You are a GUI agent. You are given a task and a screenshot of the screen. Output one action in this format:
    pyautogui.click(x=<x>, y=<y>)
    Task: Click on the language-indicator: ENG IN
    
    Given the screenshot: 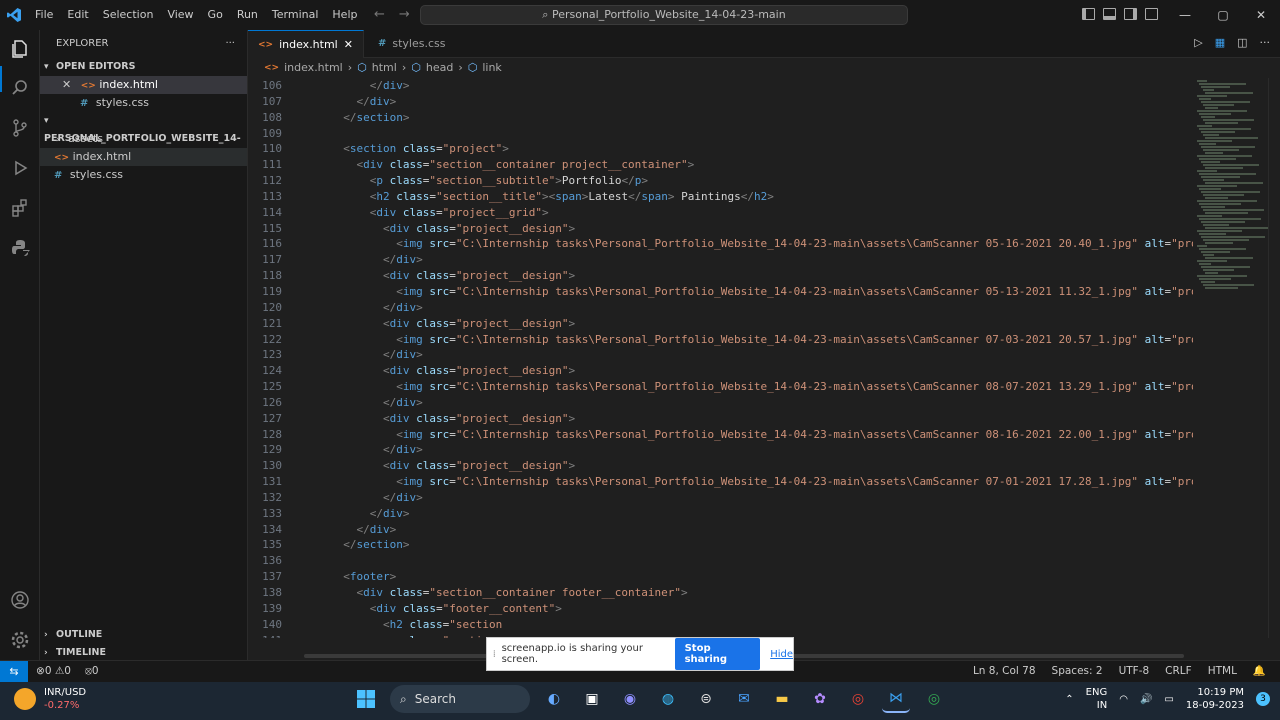 What is the action you would take?
    pyautogui.click(x=1097, y=699)
    